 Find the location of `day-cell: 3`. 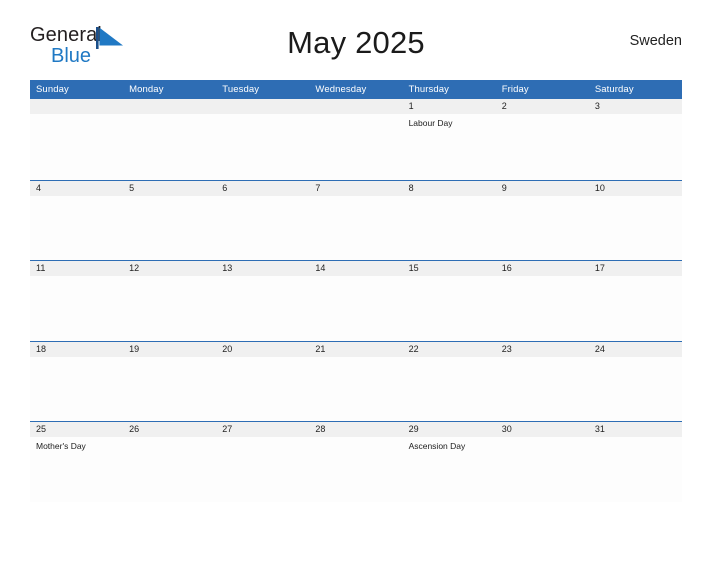

day-cell: 3 is located at coordinates (635, 139).